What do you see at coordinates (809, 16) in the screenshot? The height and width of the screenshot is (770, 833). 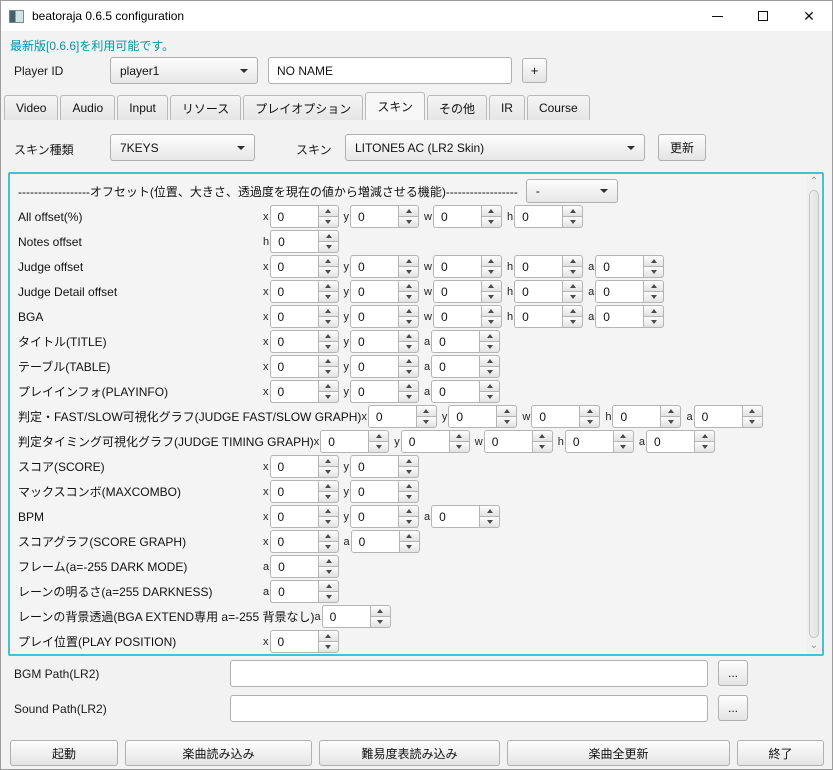 I see `close-button: ✕` at bounding box center [809, 16].